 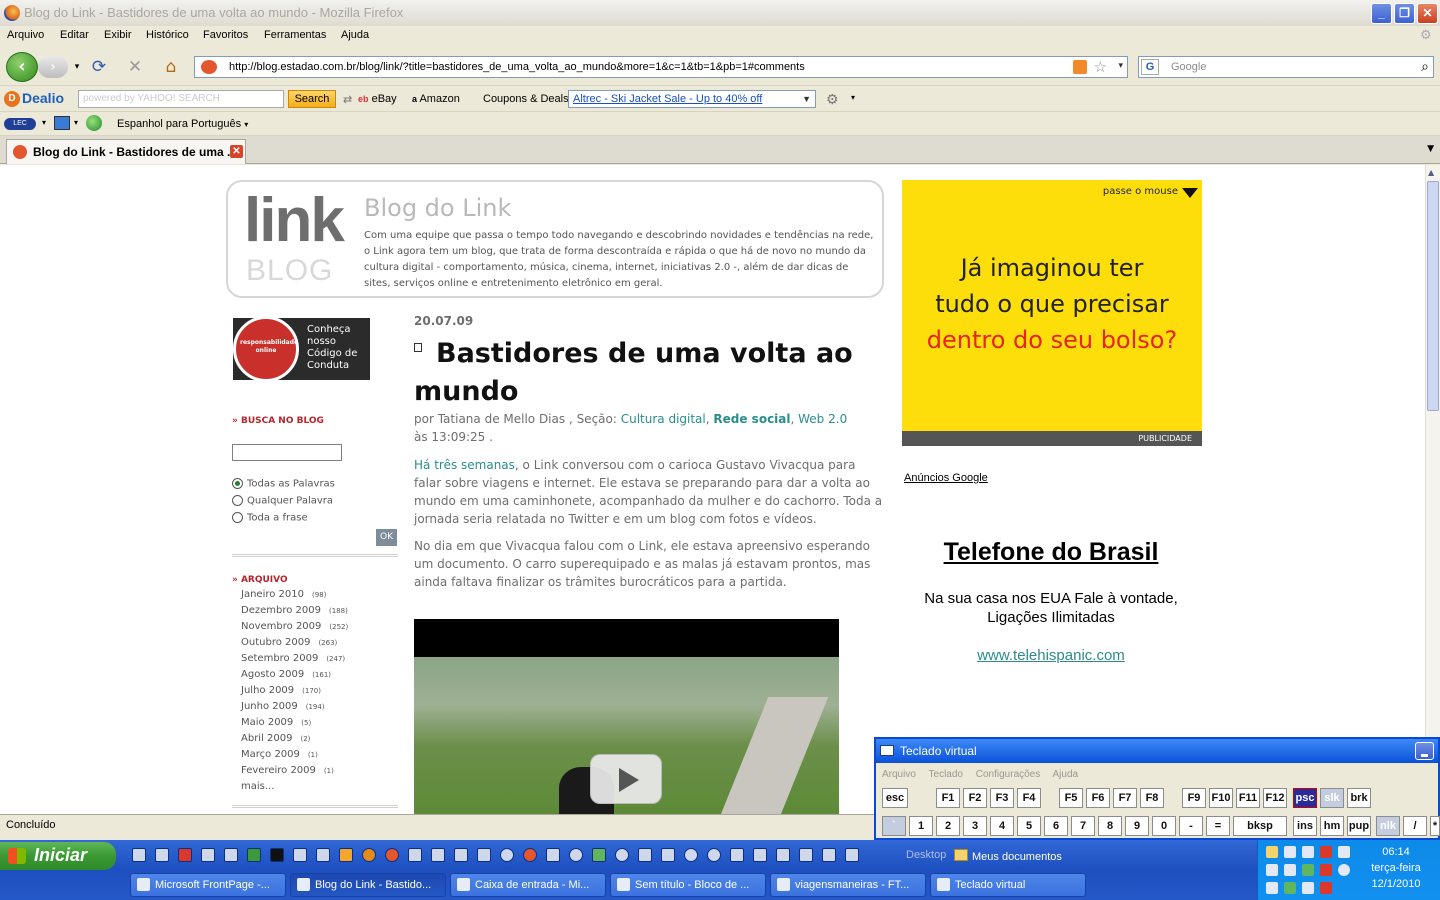 What do you see at coordinates (294, 707) in the screenshot?
I see `archive-item: Junho 2009 (194)` at bounding box center [294, 707].